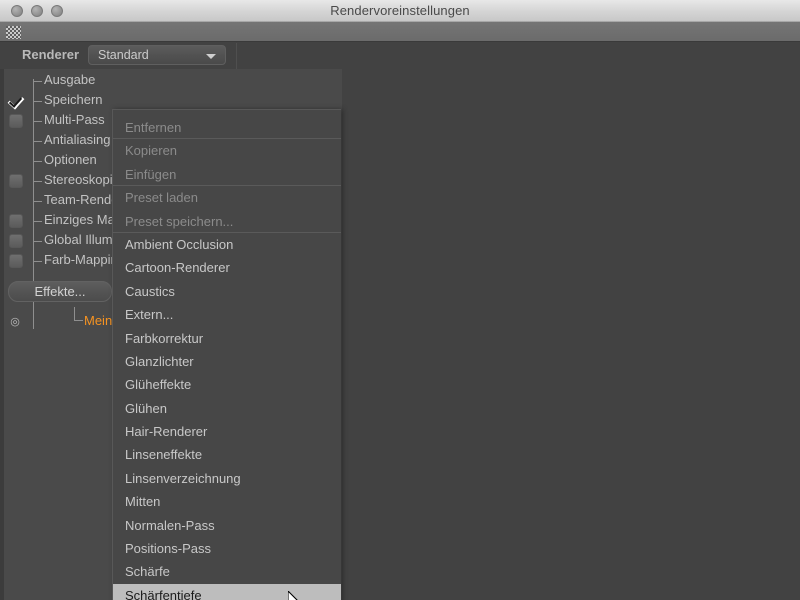  What do you see at coordinates (227, 128) in the screenshot?
I see `menu-item-1: Entfernen` at bounding box center [227, 128].